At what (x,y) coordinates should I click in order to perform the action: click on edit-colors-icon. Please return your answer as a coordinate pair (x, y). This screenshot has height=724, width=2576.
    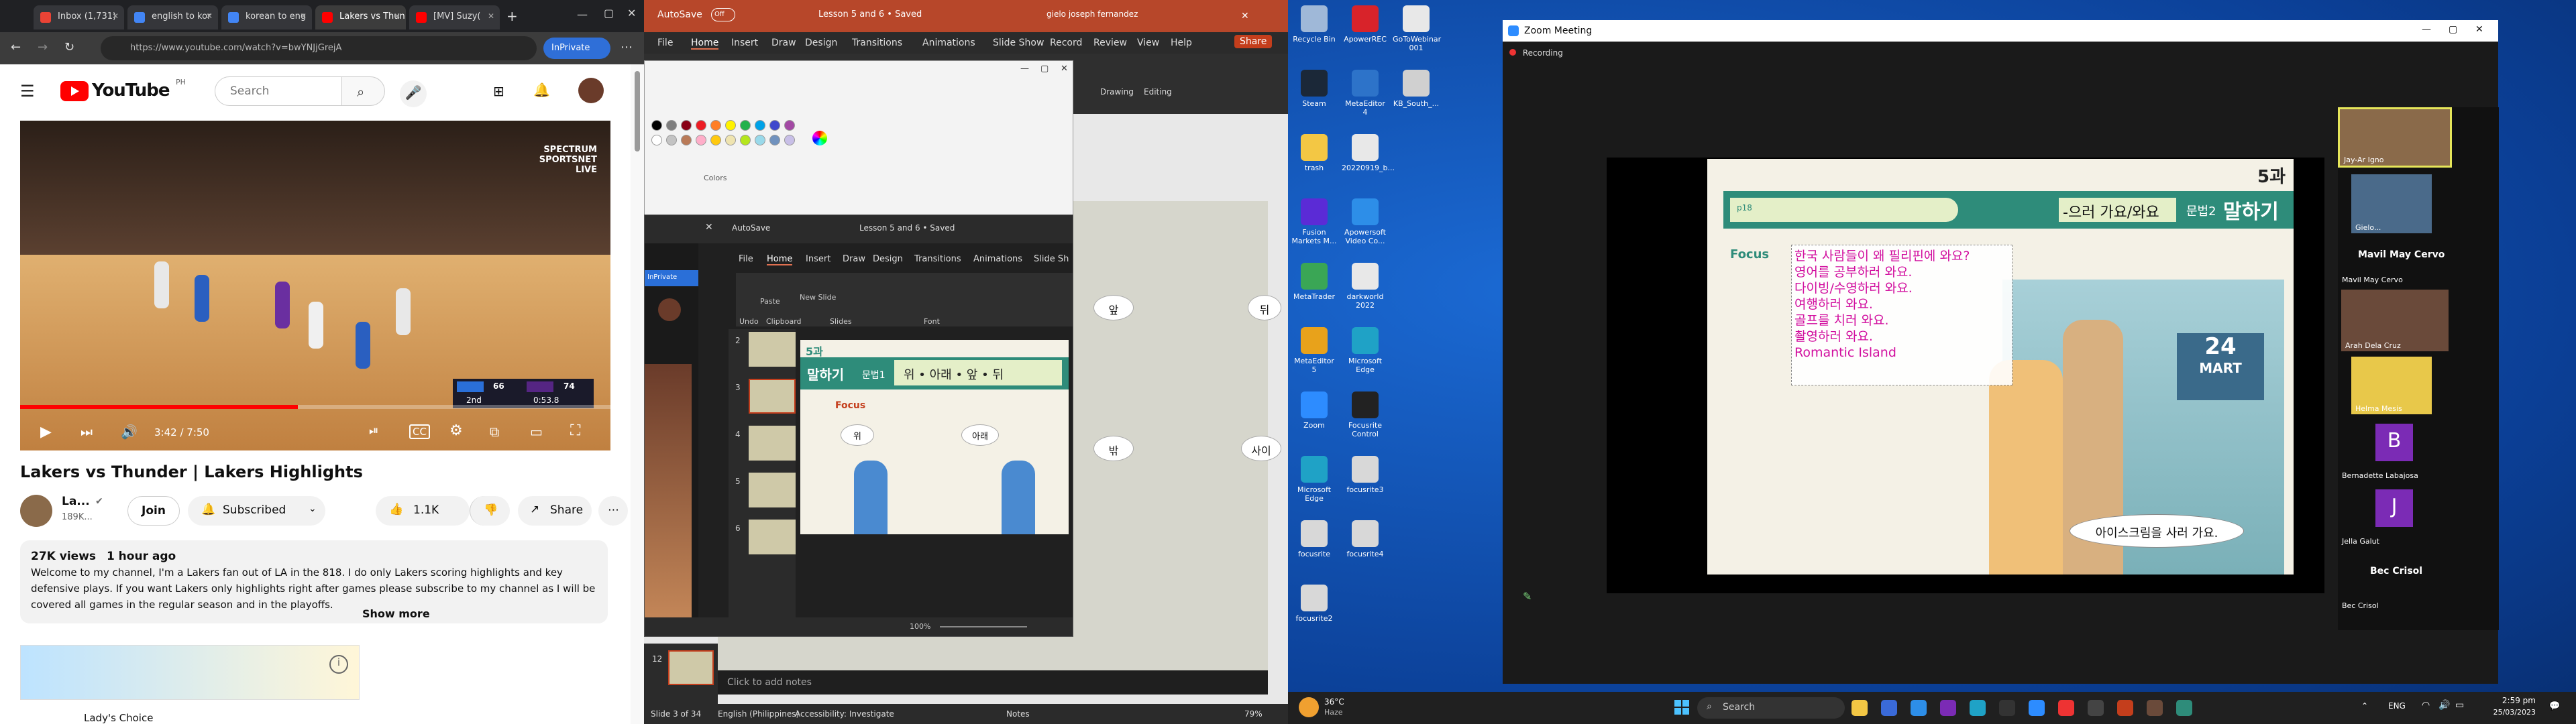
    Looking at the image, I should click on (819, 138).